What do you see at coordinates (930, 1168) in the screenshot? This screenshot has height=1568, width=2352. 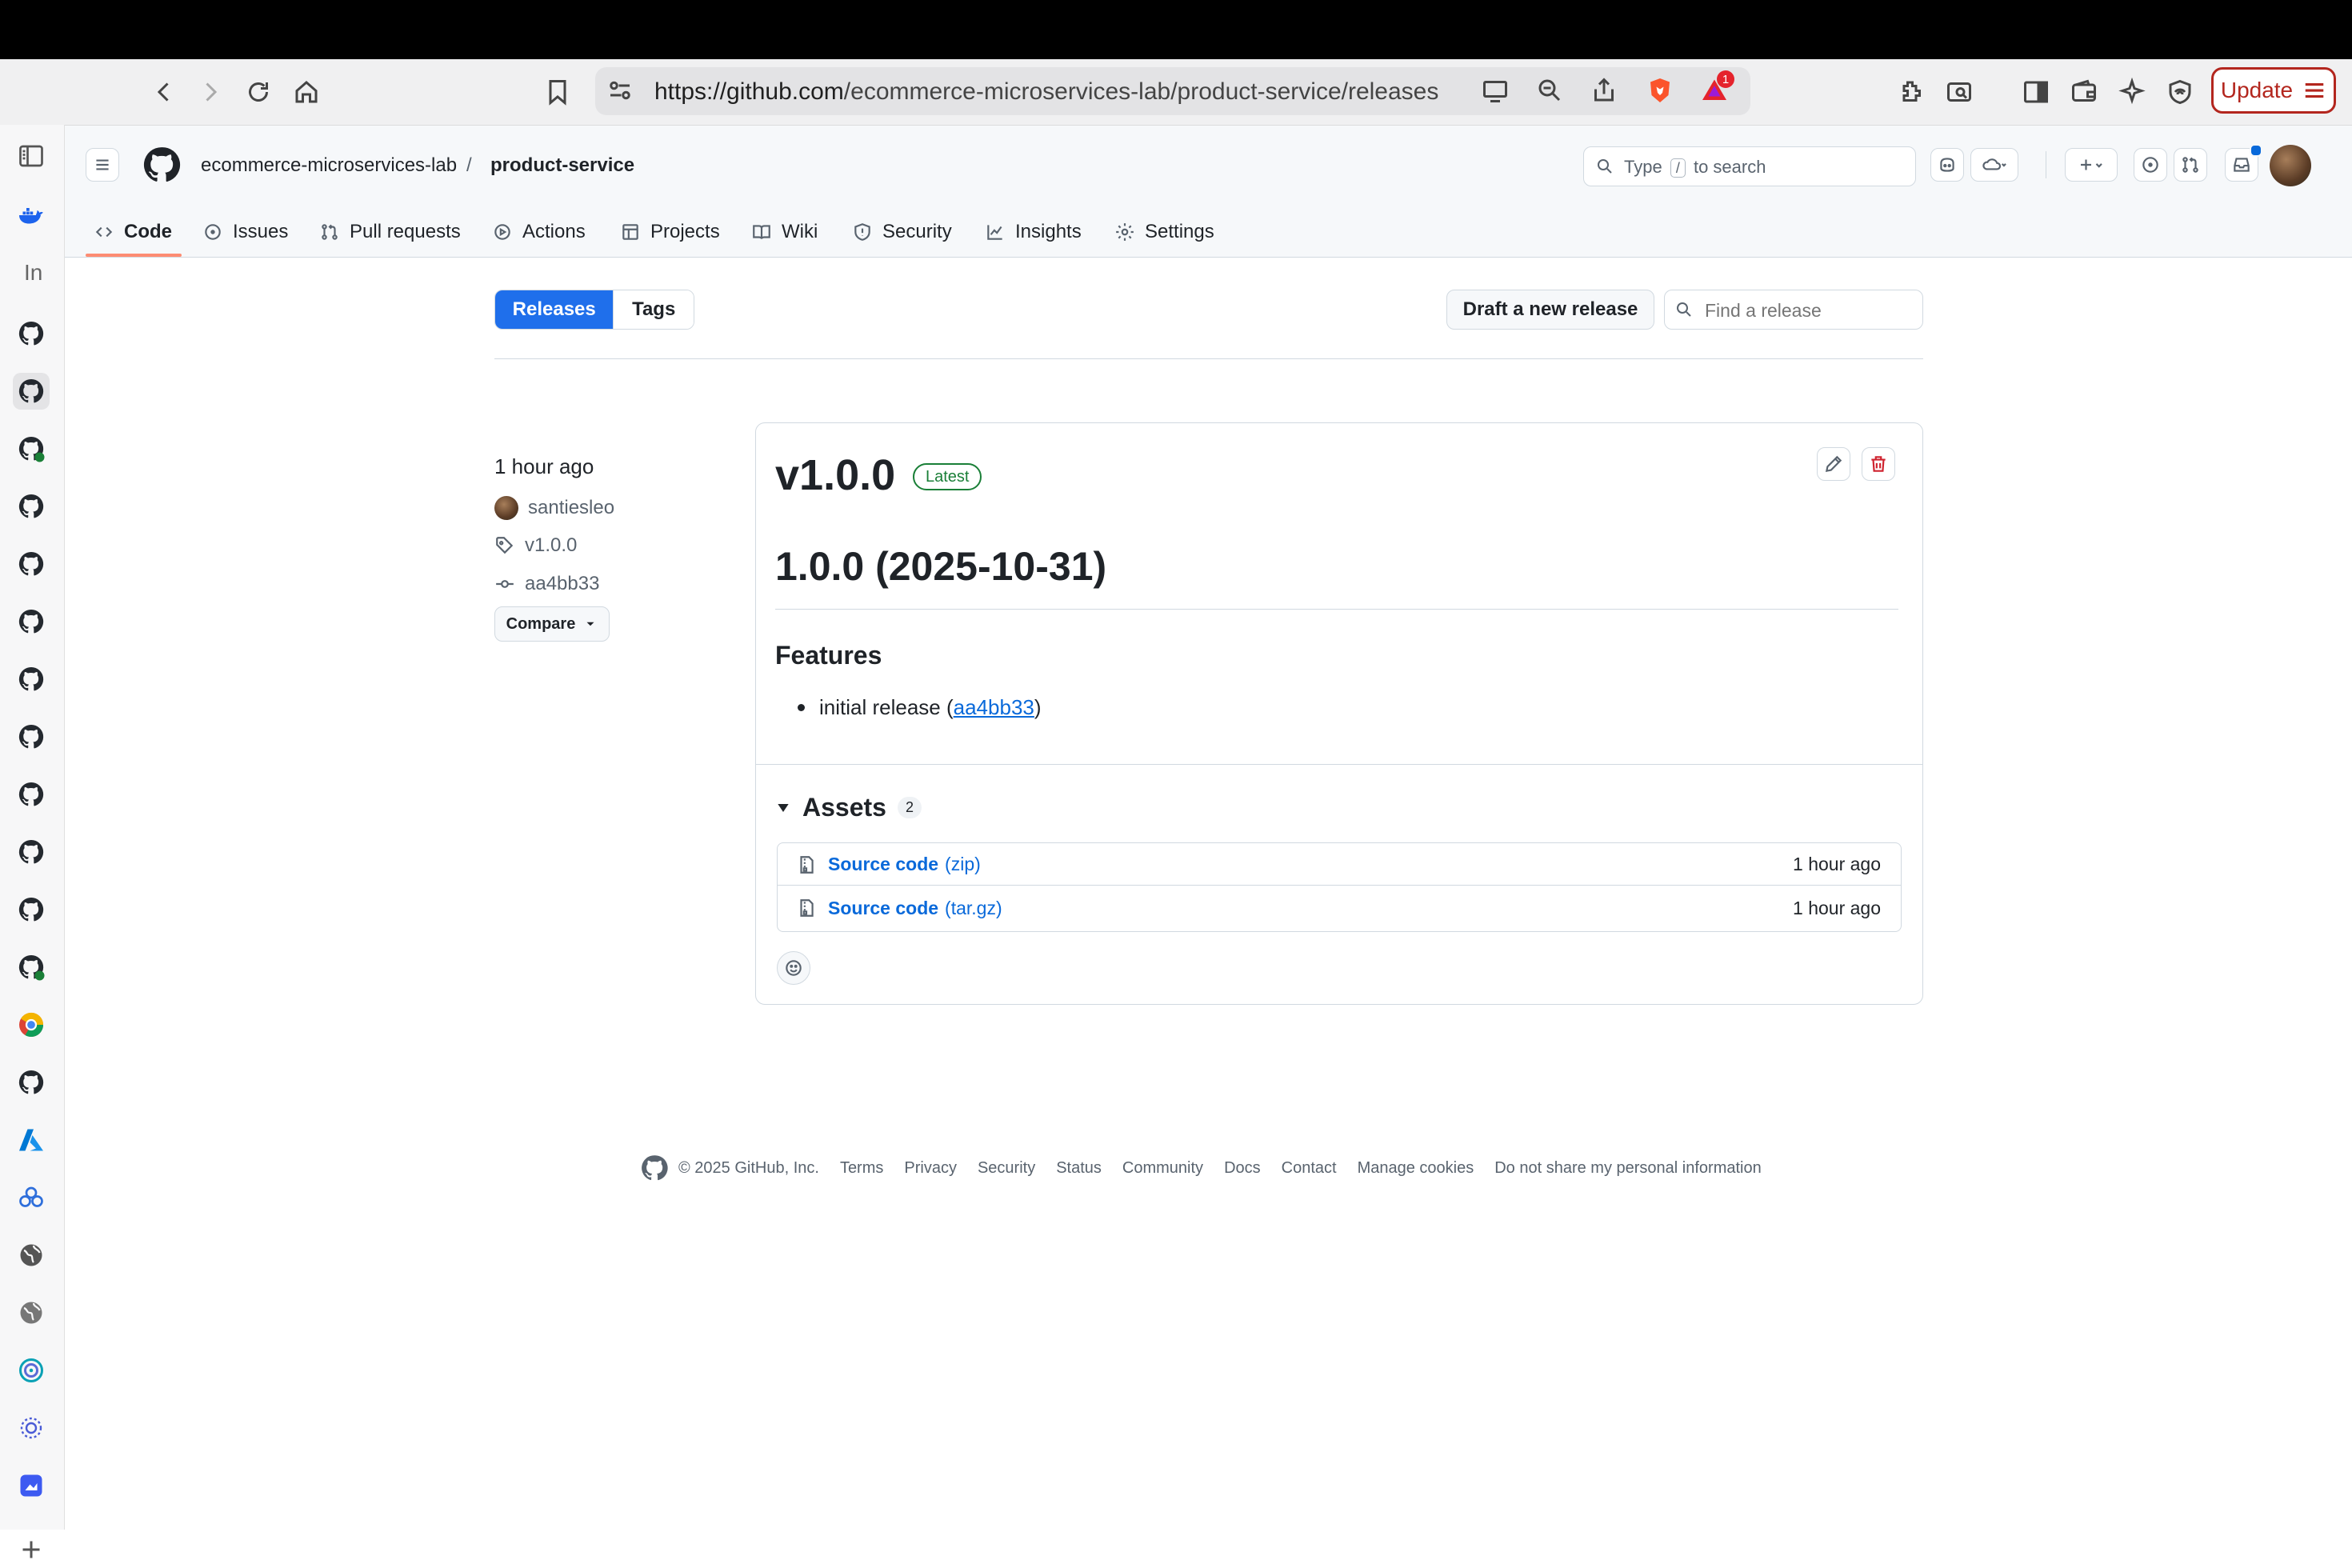 I see `footer-link-privacy: Privacy` at bounding box center [930, 1168].